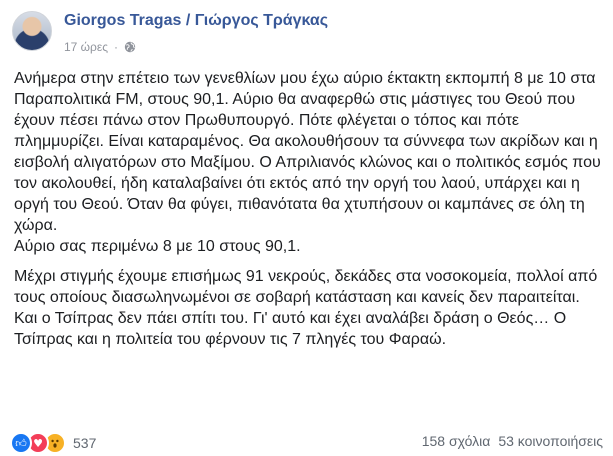 The width and height of the screenshot is (613, 456). What do you see at coordinates (86, 47) in the screenshot?
I see `post-timestamp: 17 ώρες` at bounding box center [86, 47].